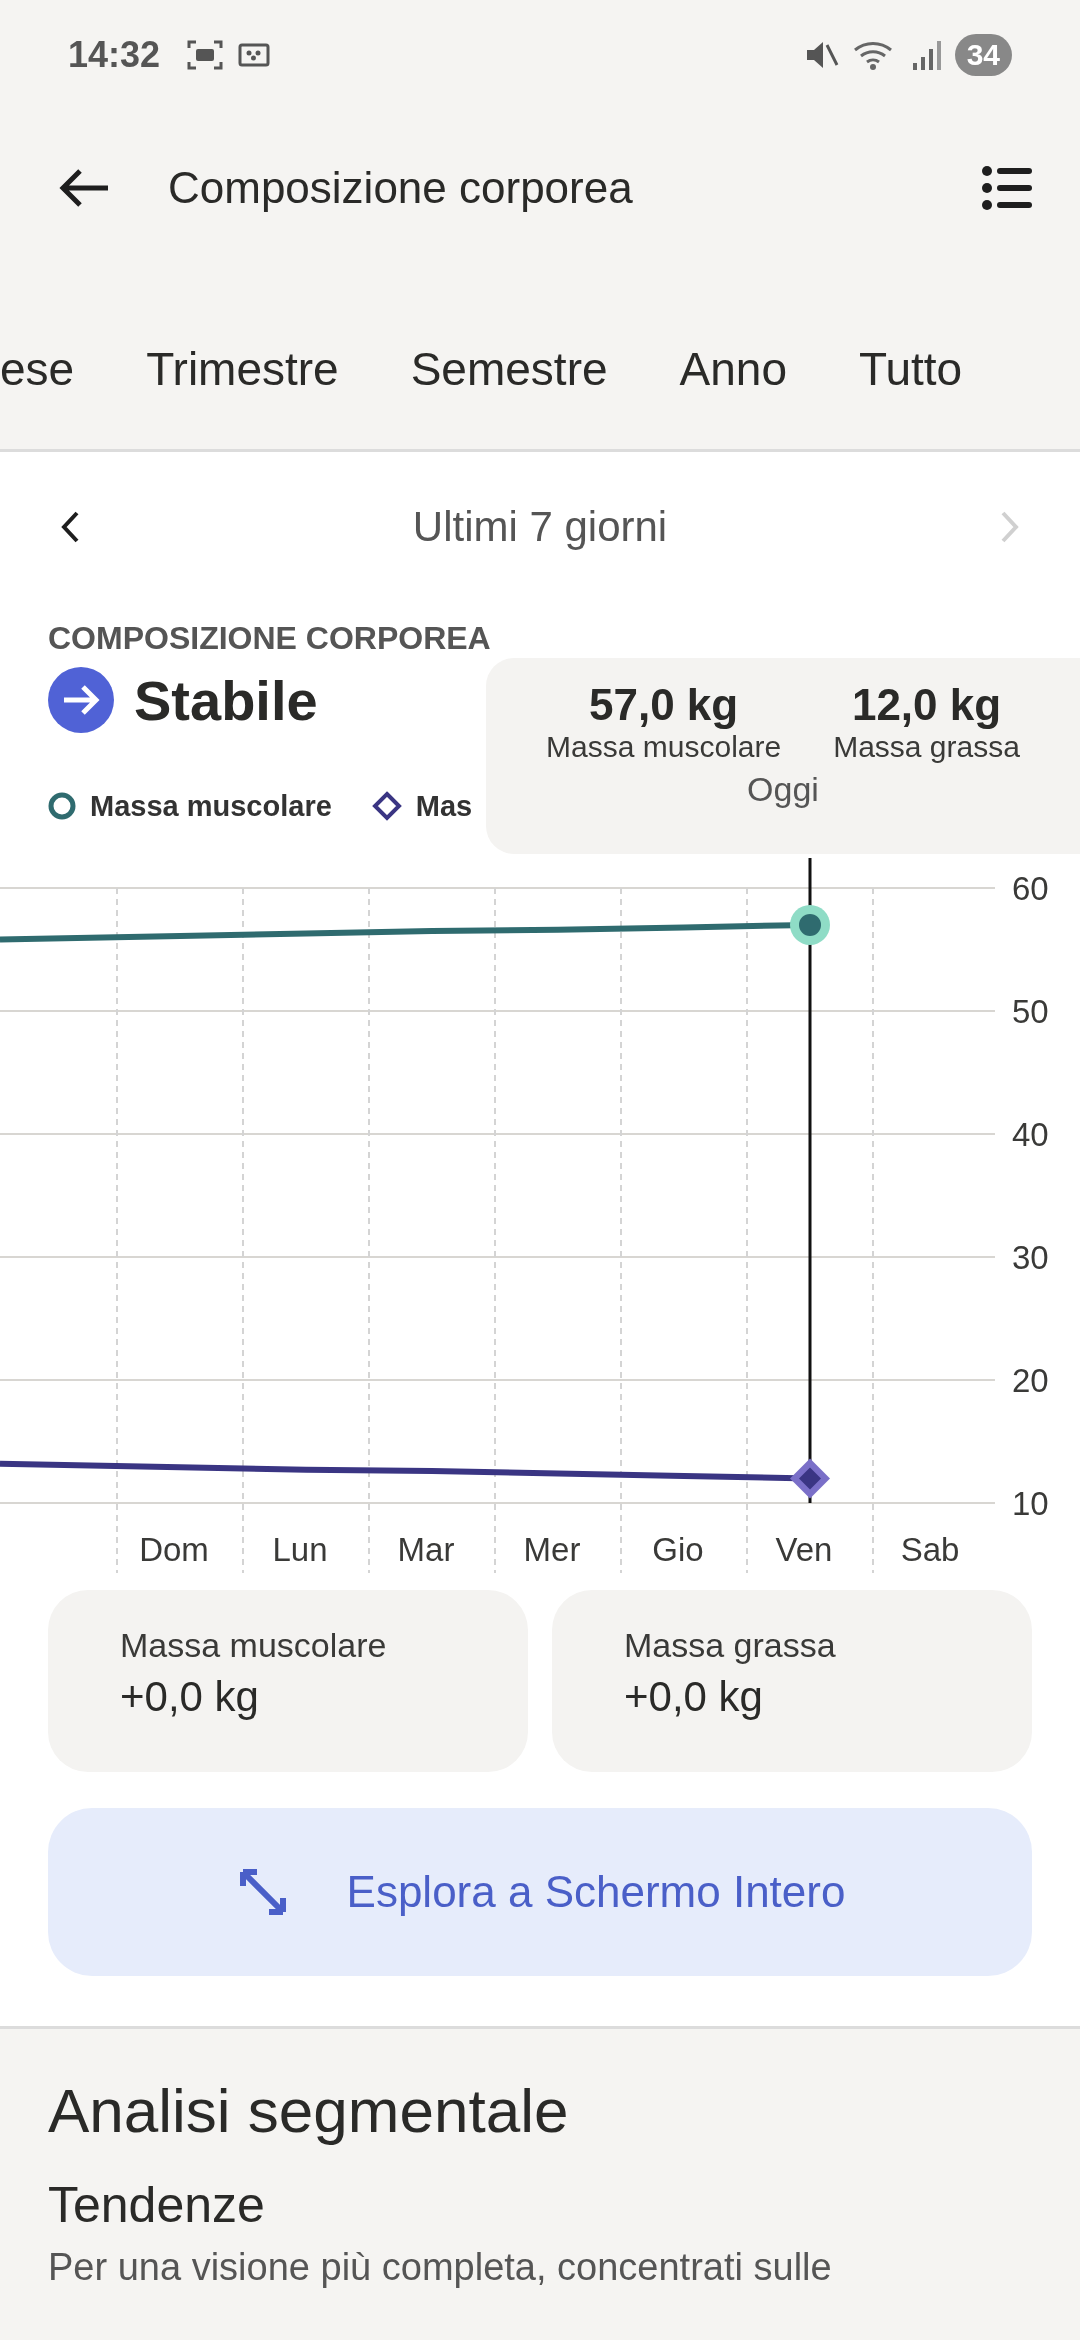 This screenshot has height=2340, width=1080. Describe the element at coordinates (226, 700) in the screenshot. I see `trend-status: Stabile` at that location.